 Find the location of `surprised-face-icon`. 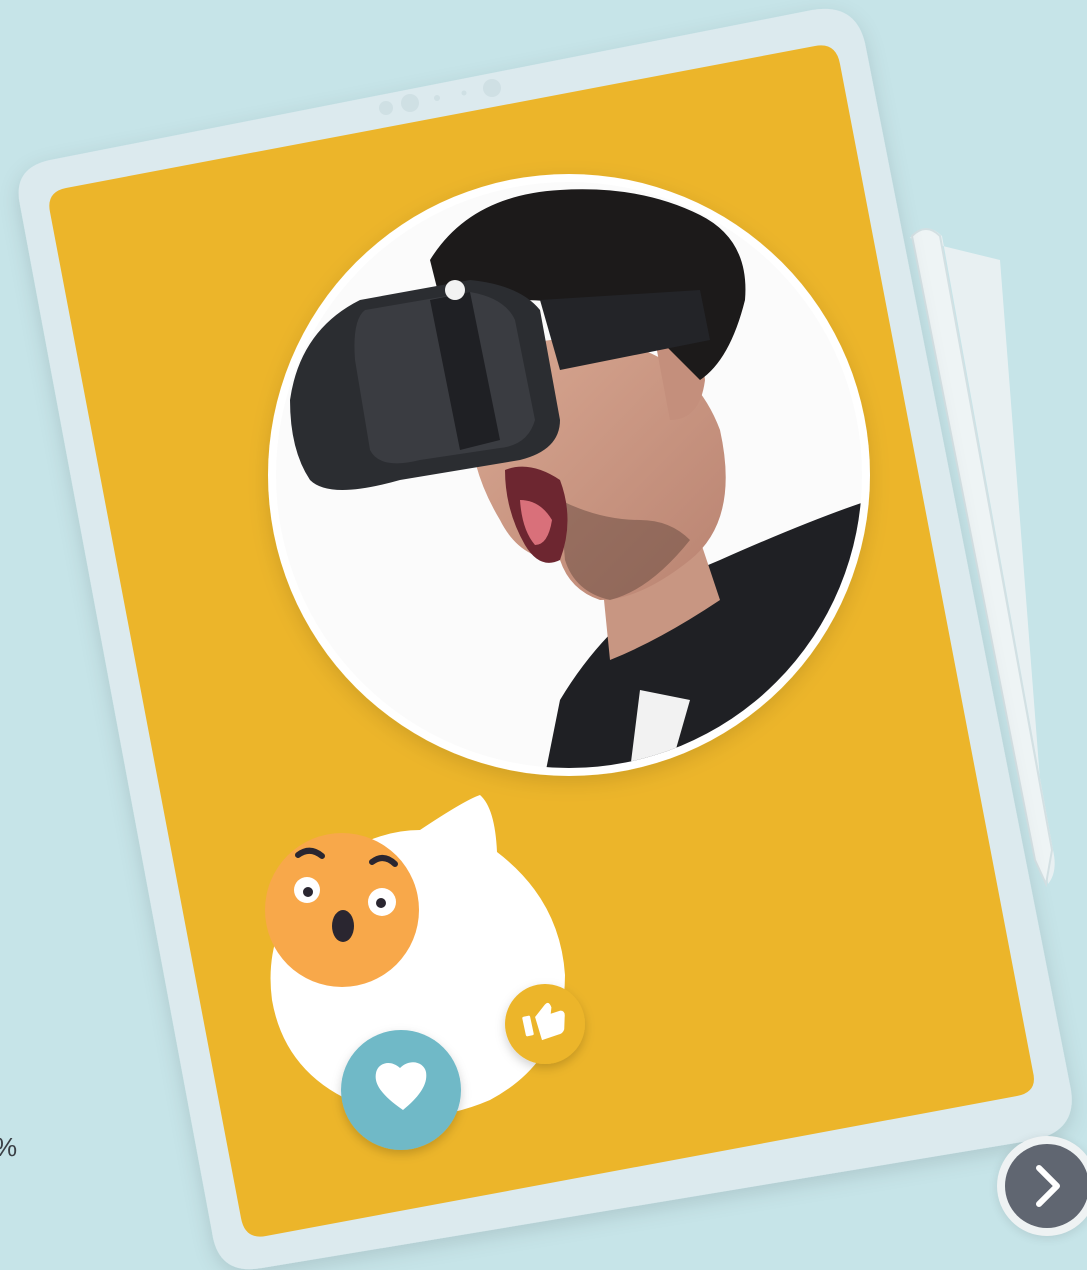

surprised-face-icon is located at coordinates (342, 910).